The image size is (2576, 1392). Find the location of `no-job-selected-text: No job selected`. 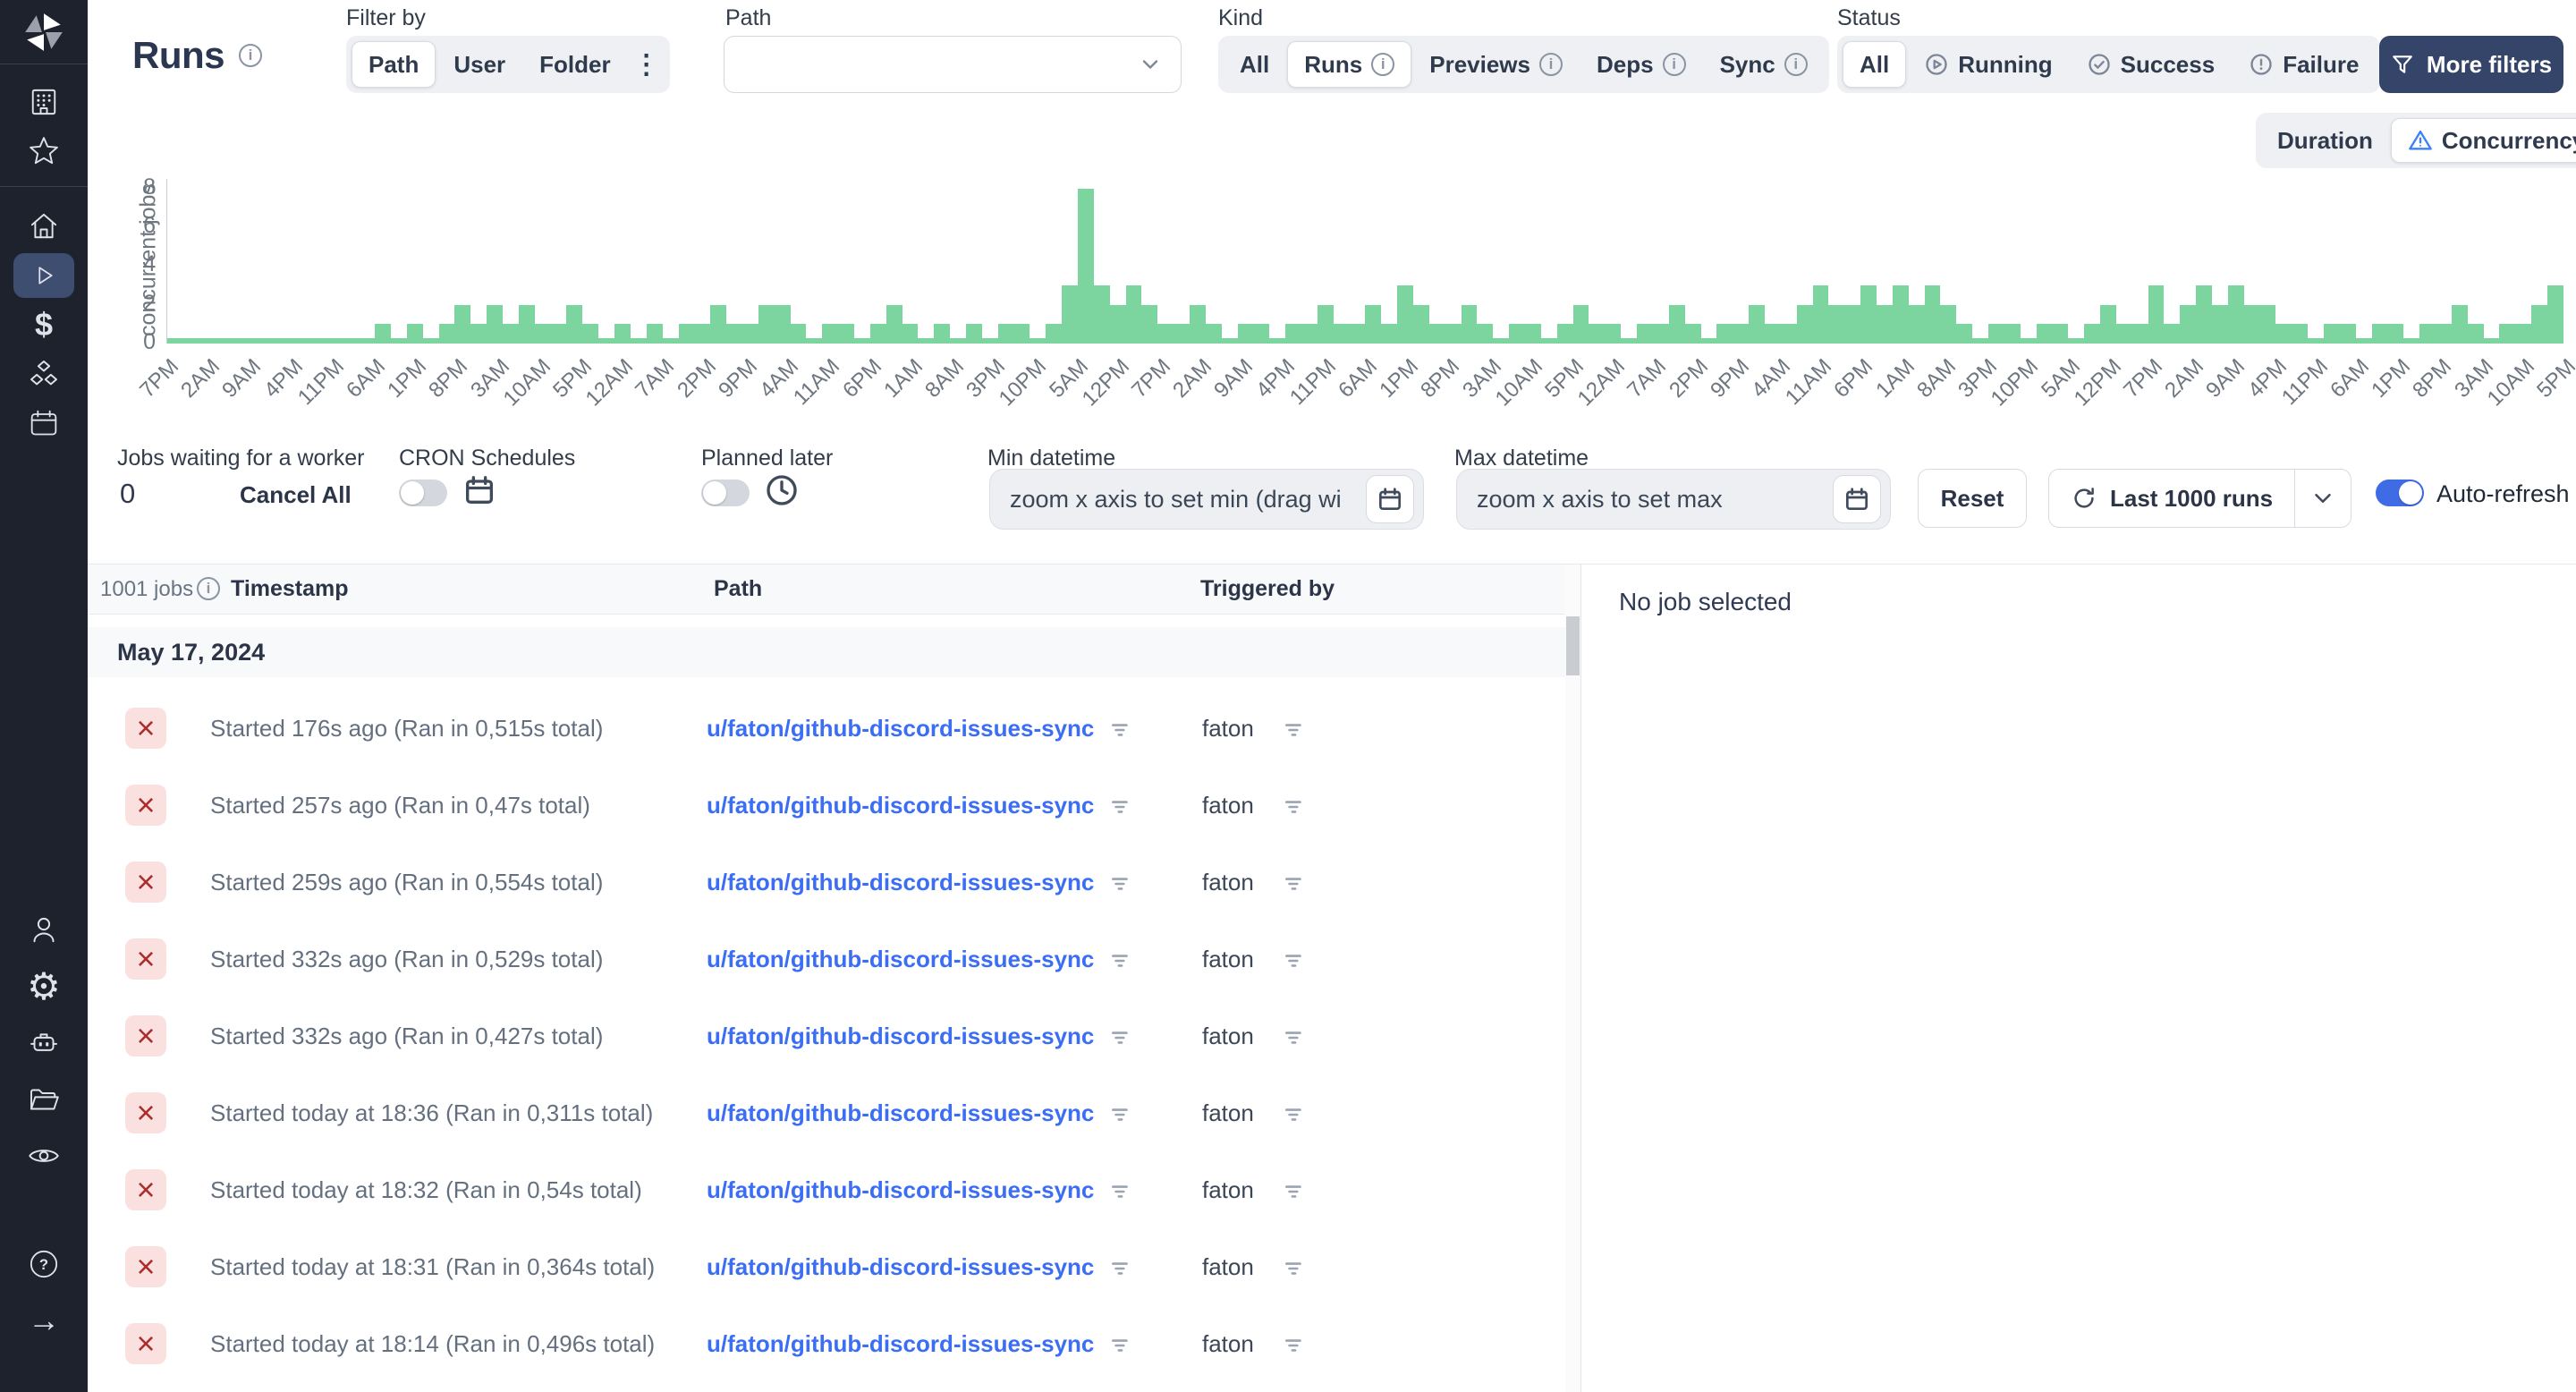

no-job-selected-text: No job selected is located at coordinates (1705, 601).